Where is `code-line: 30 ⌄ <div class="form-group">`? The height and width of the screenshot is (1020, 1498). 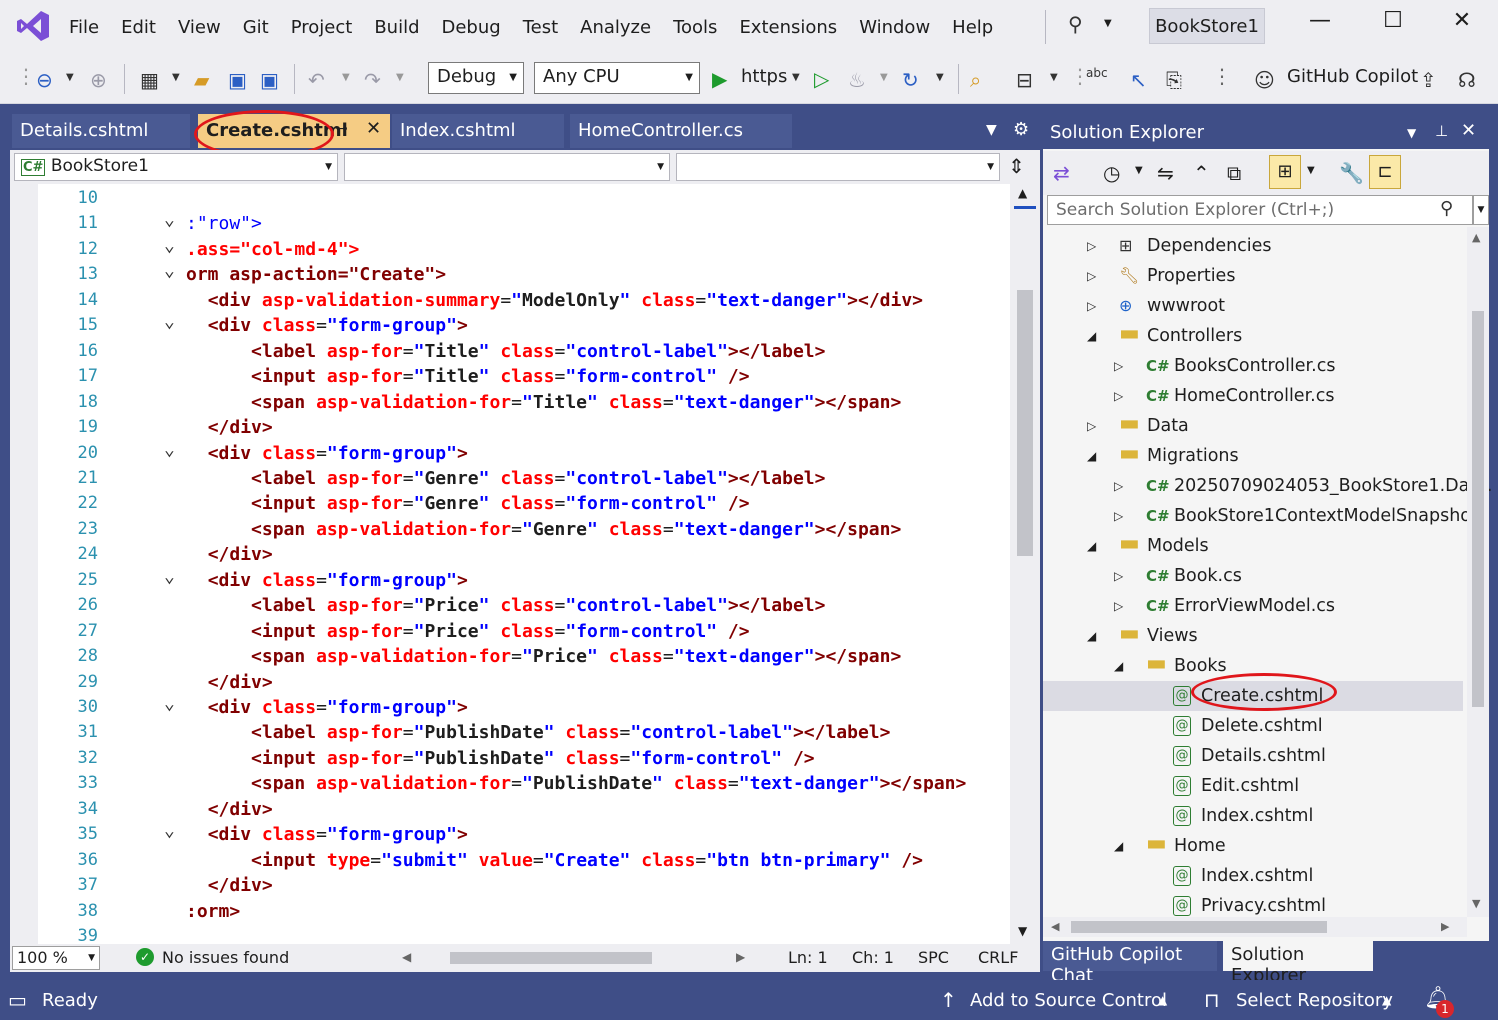 code-line: 30 ⌄ <div class="form-group"> is located at coordinates (524, 707).